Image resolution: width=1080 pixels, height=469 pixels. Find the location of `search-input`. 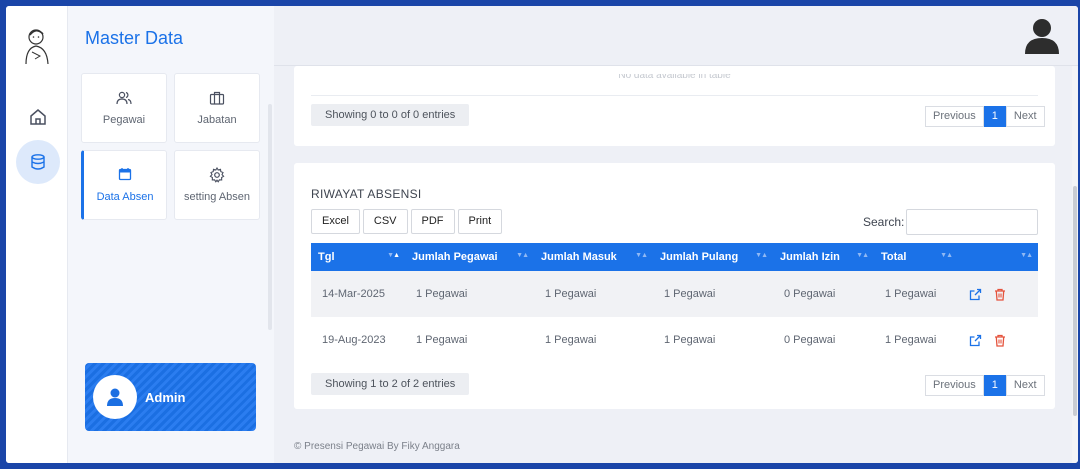

search-input is located at coordinates (972, 222).